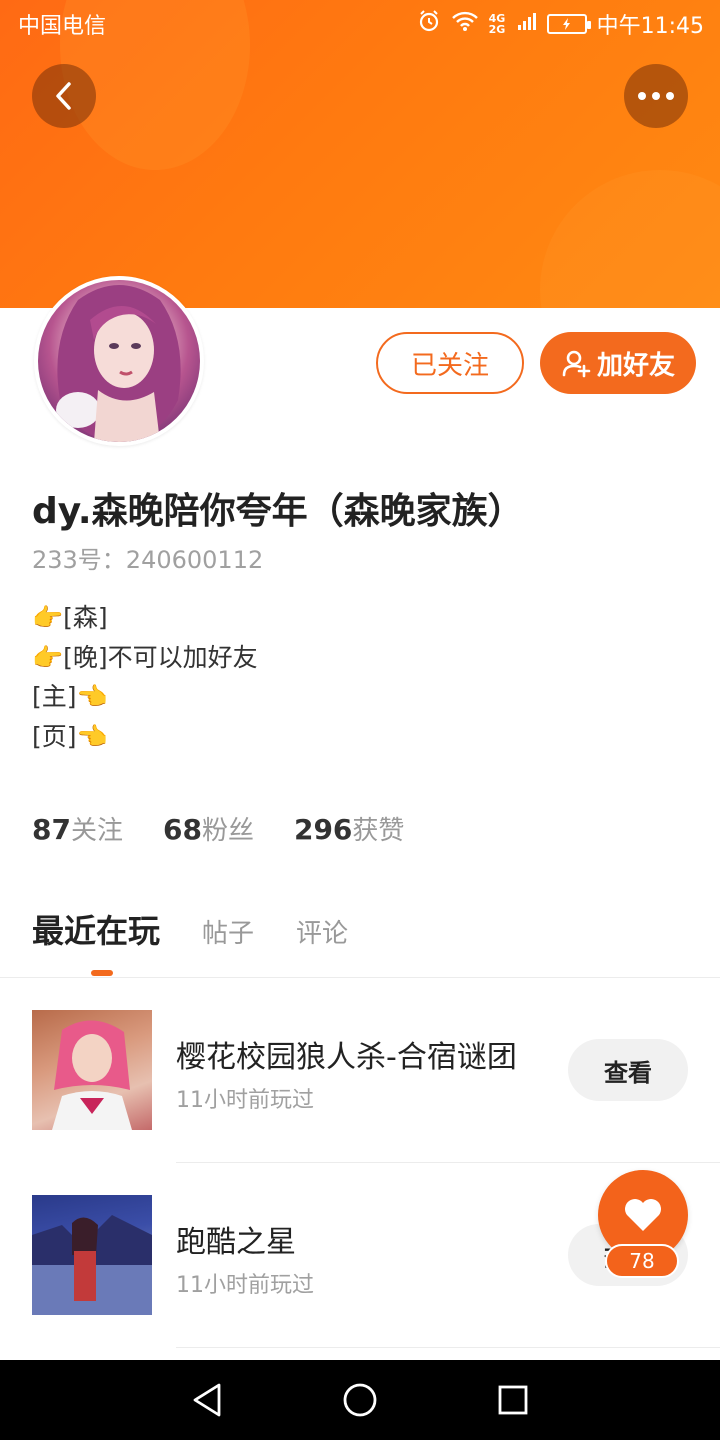 The height and width of the screenshot is (1440, 720). I want to click on profile-stats: 87 关注 68 粉丝 296 获赞, so click(218, 828).